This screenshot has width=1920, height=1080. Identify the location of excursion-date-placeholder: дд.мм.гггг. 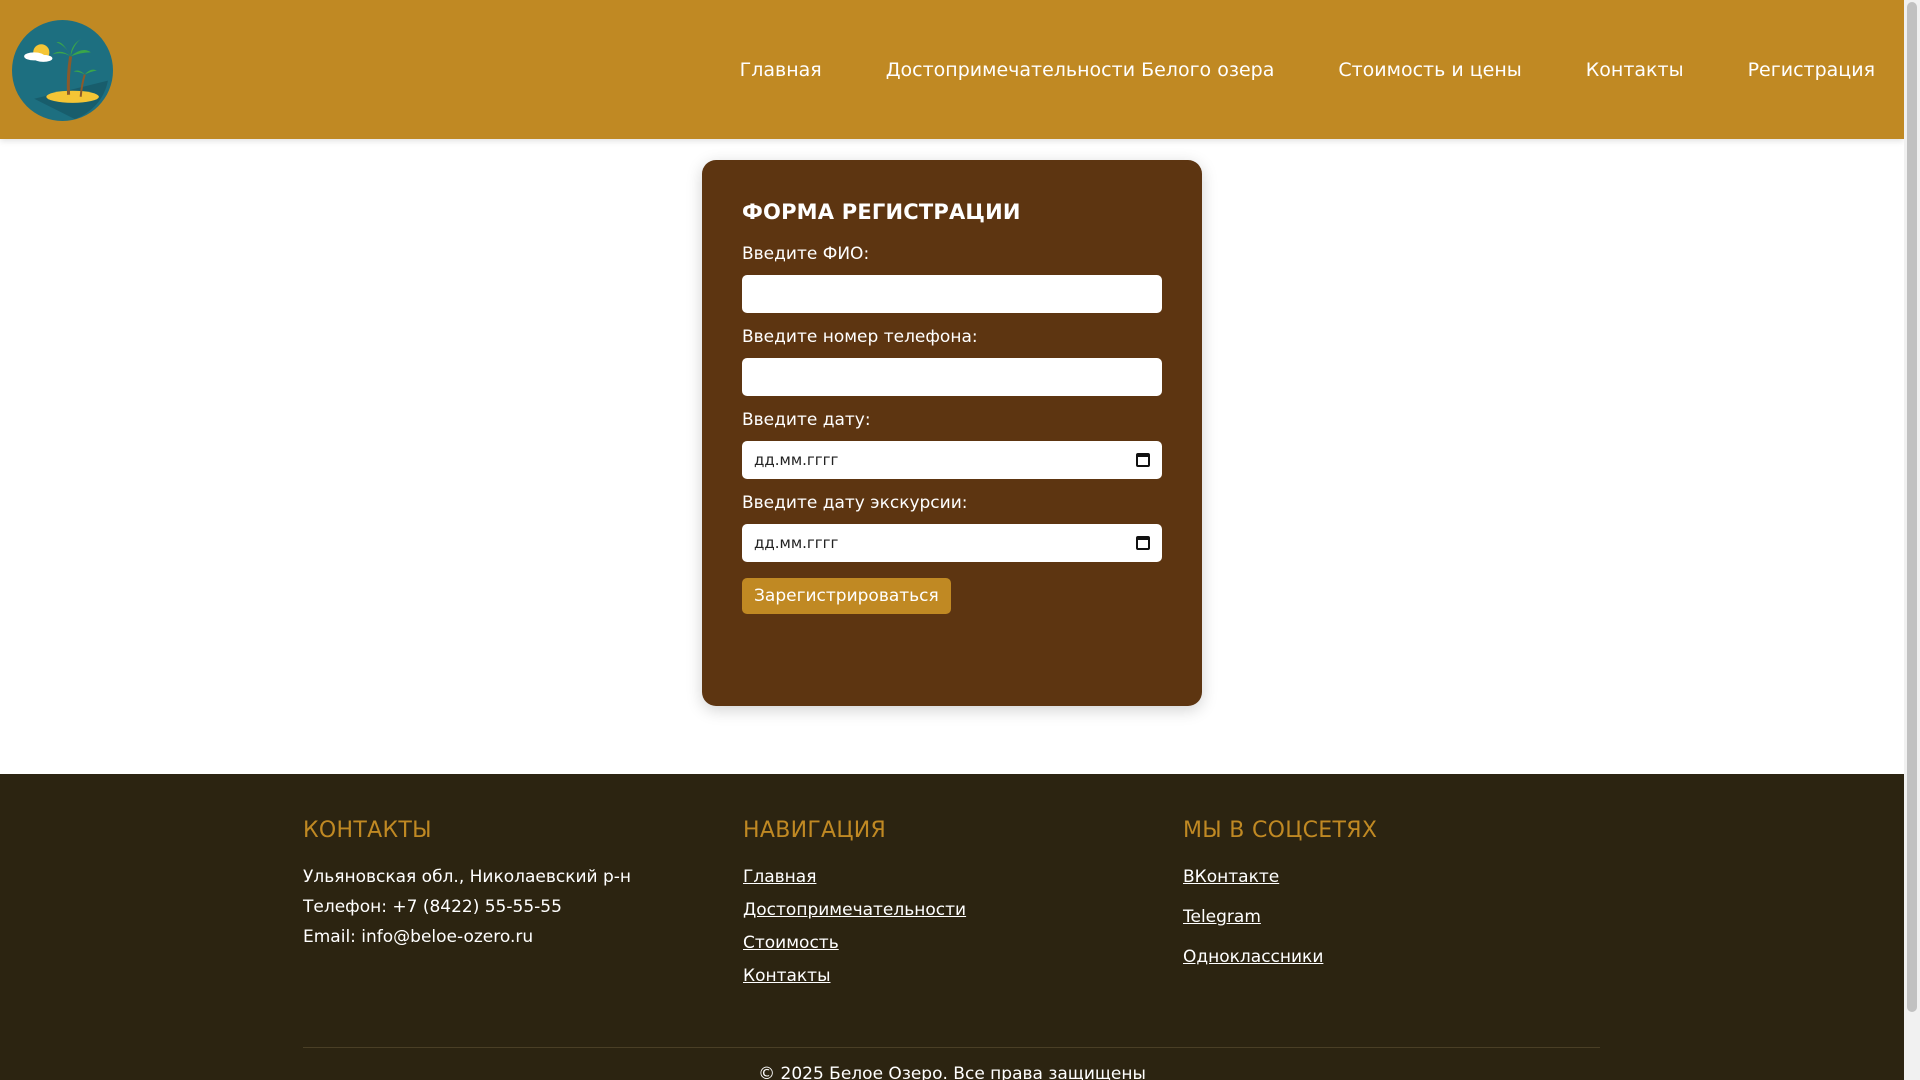
(796, 543).